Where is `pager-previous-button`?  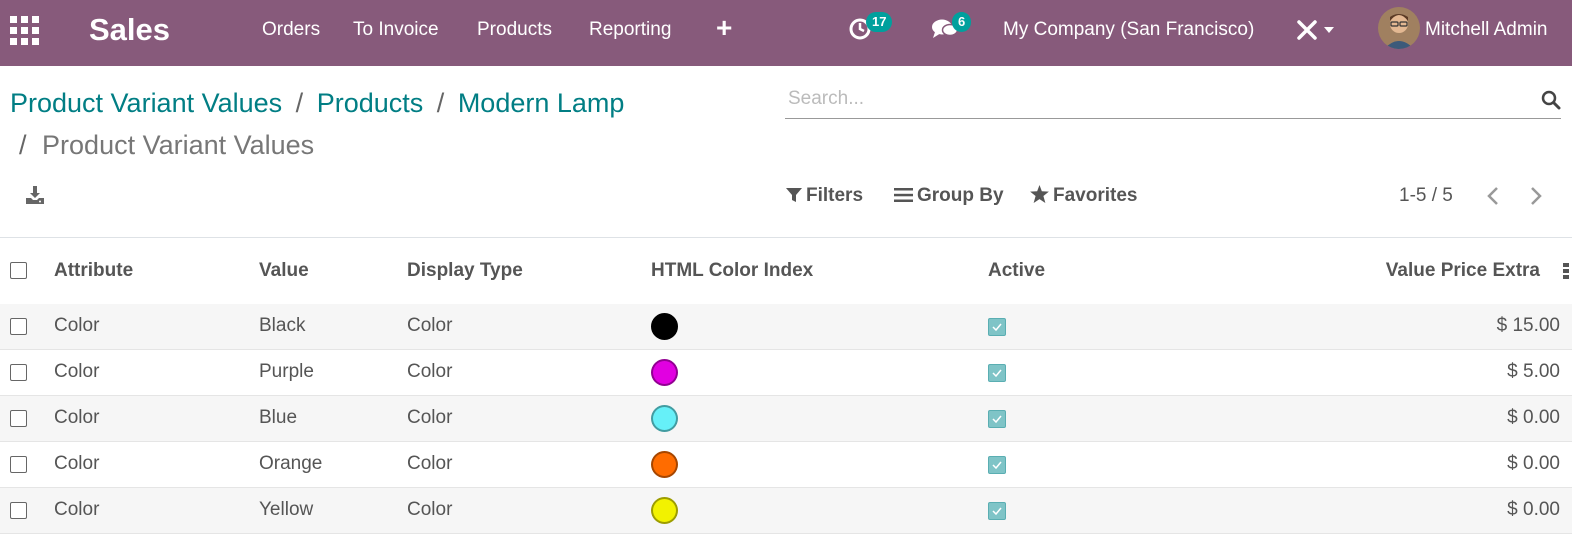
pager-previous-button is located at coordinates (1493, 198).